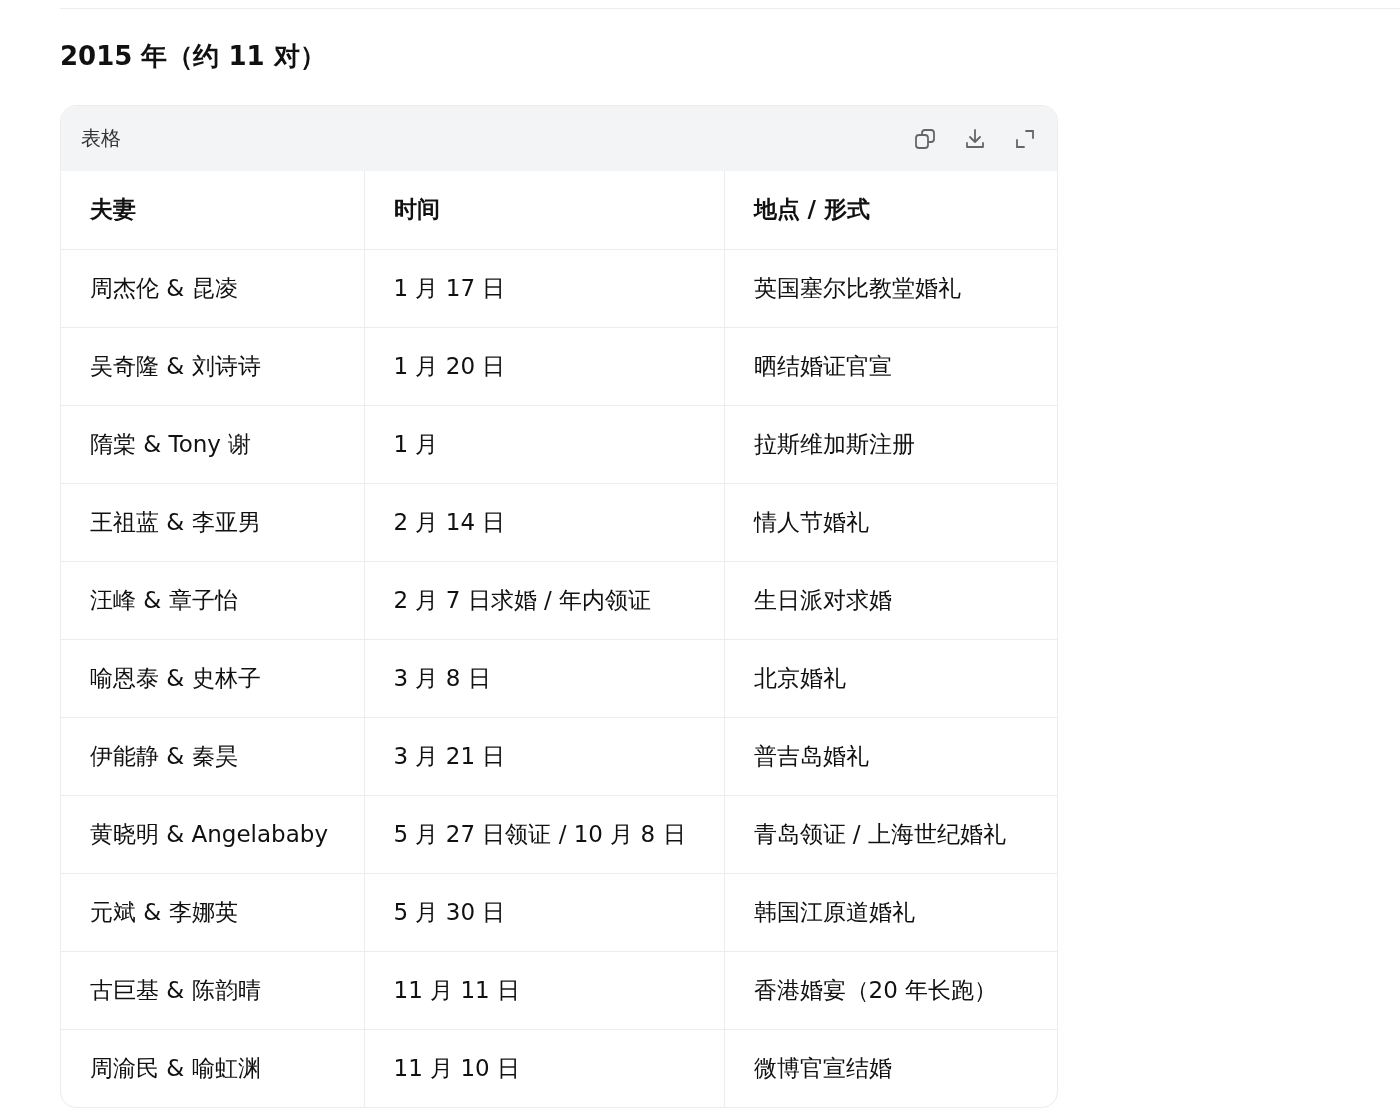  I want to click on table-cell: 1 月, so click(544, 444).